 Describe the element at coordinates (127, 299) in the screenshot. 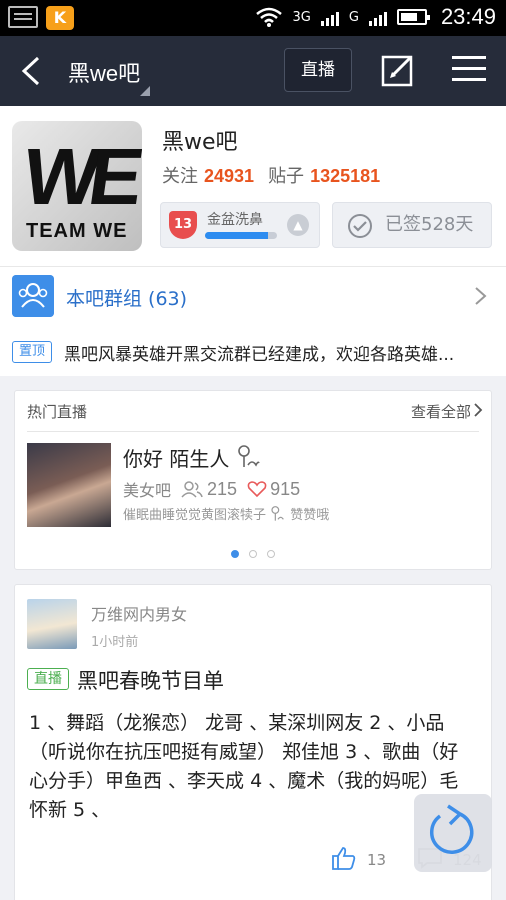

I see `group-label: 本吧群组 (63)` at that location.